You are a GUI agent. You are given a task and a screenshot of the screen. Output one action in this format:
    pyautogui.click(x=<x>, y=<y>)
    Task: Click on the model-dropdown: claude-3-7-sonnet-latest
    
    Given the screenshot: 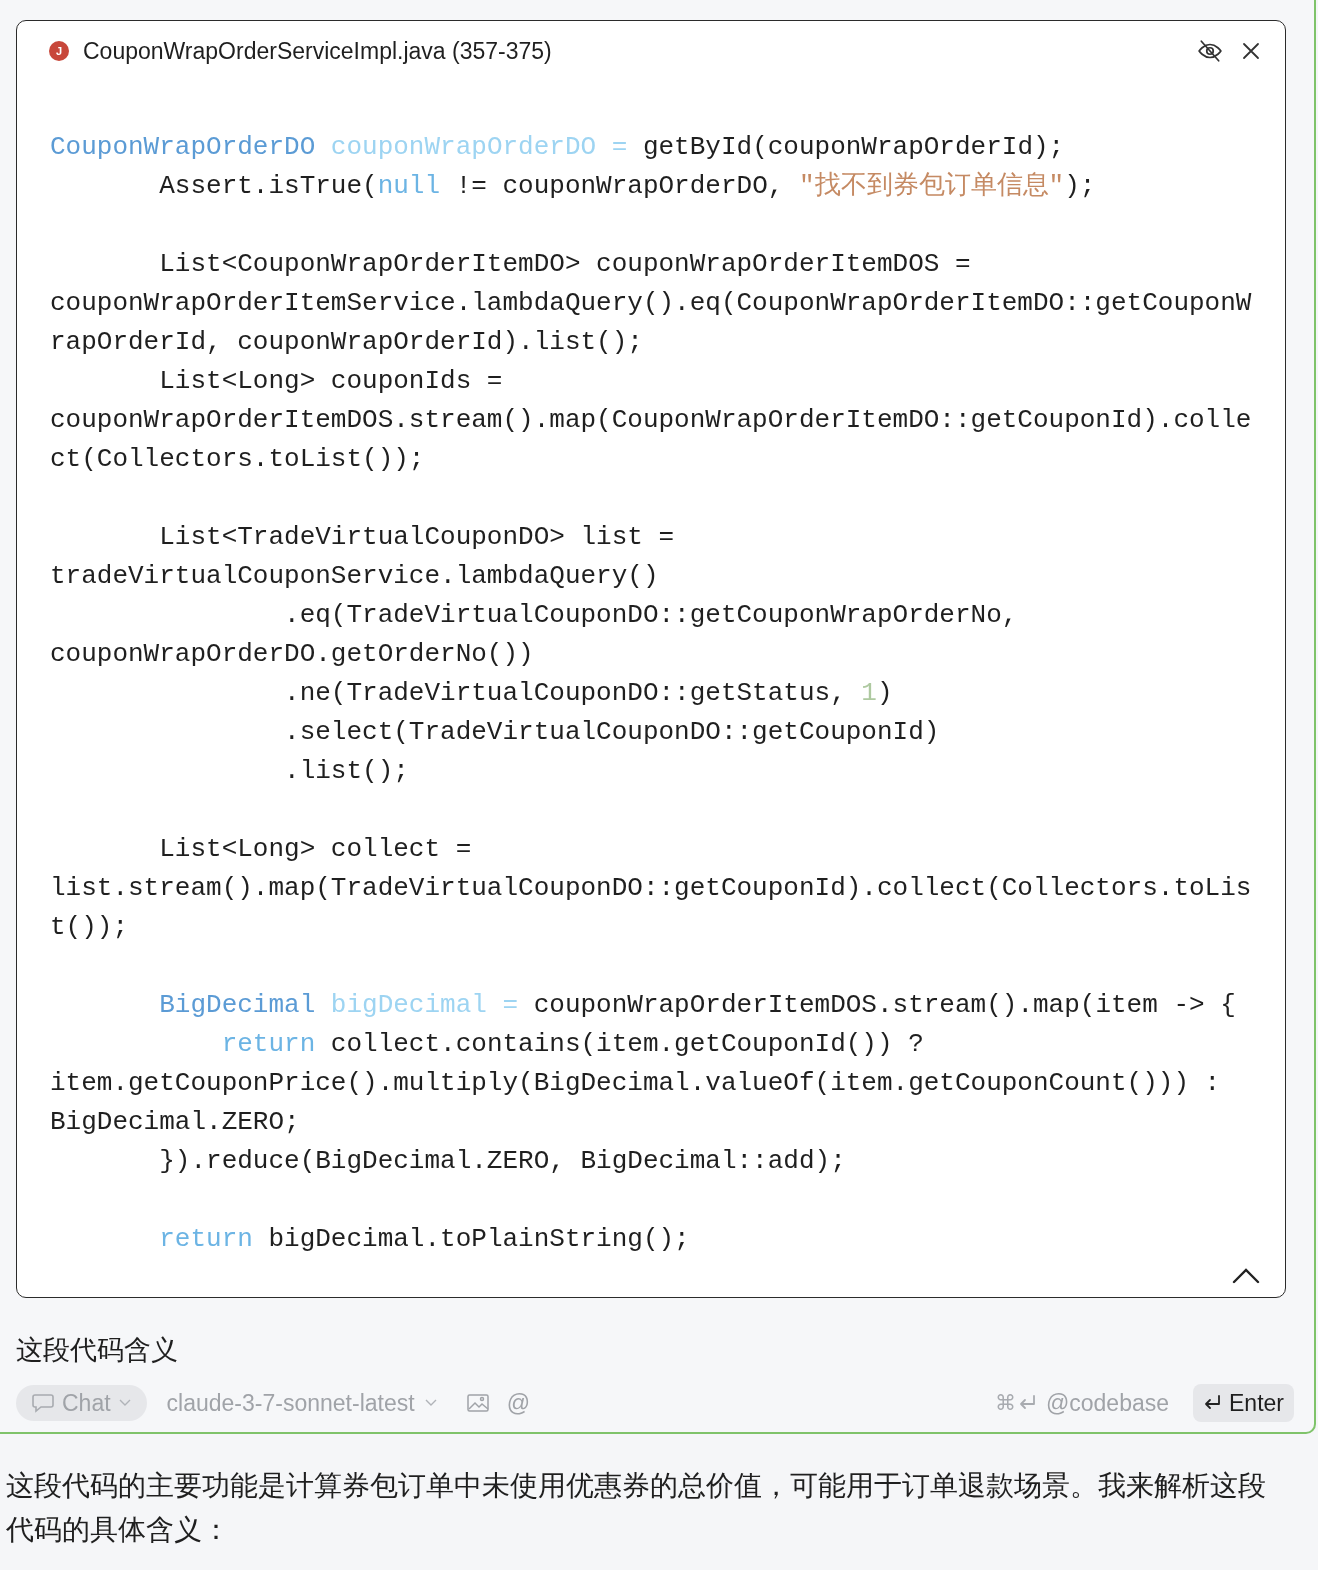 What is the action you would take?
    pyautogui.click(x=301, y=1403)
    